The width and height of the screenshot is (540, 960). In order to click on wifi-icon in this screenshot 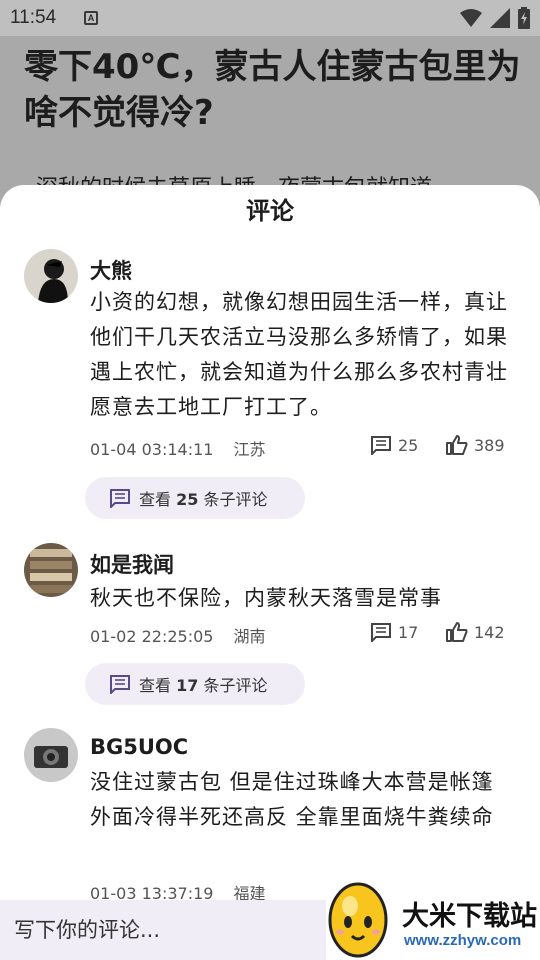, I will do `click(471, 18)`.